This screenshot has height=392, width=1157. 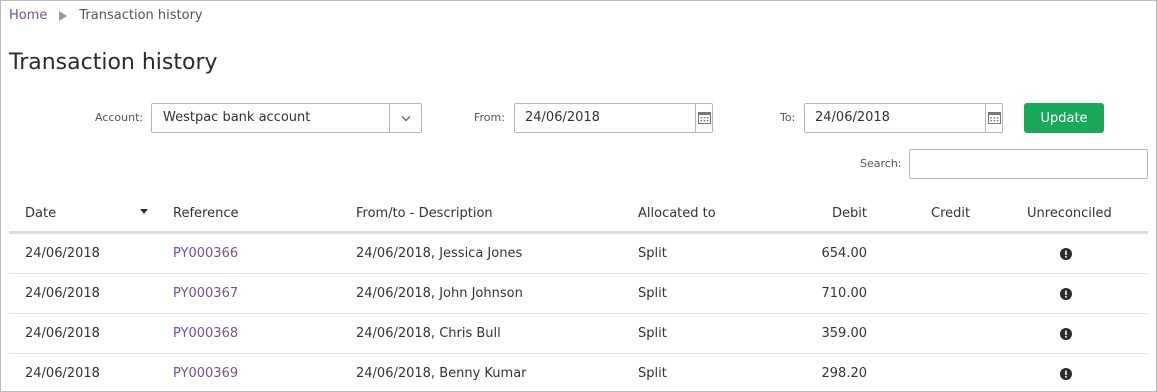 What do you see at coordinates (40, 213) in the screenshot?
I see `column-header-date: Date` at bounding box center [40, 213].